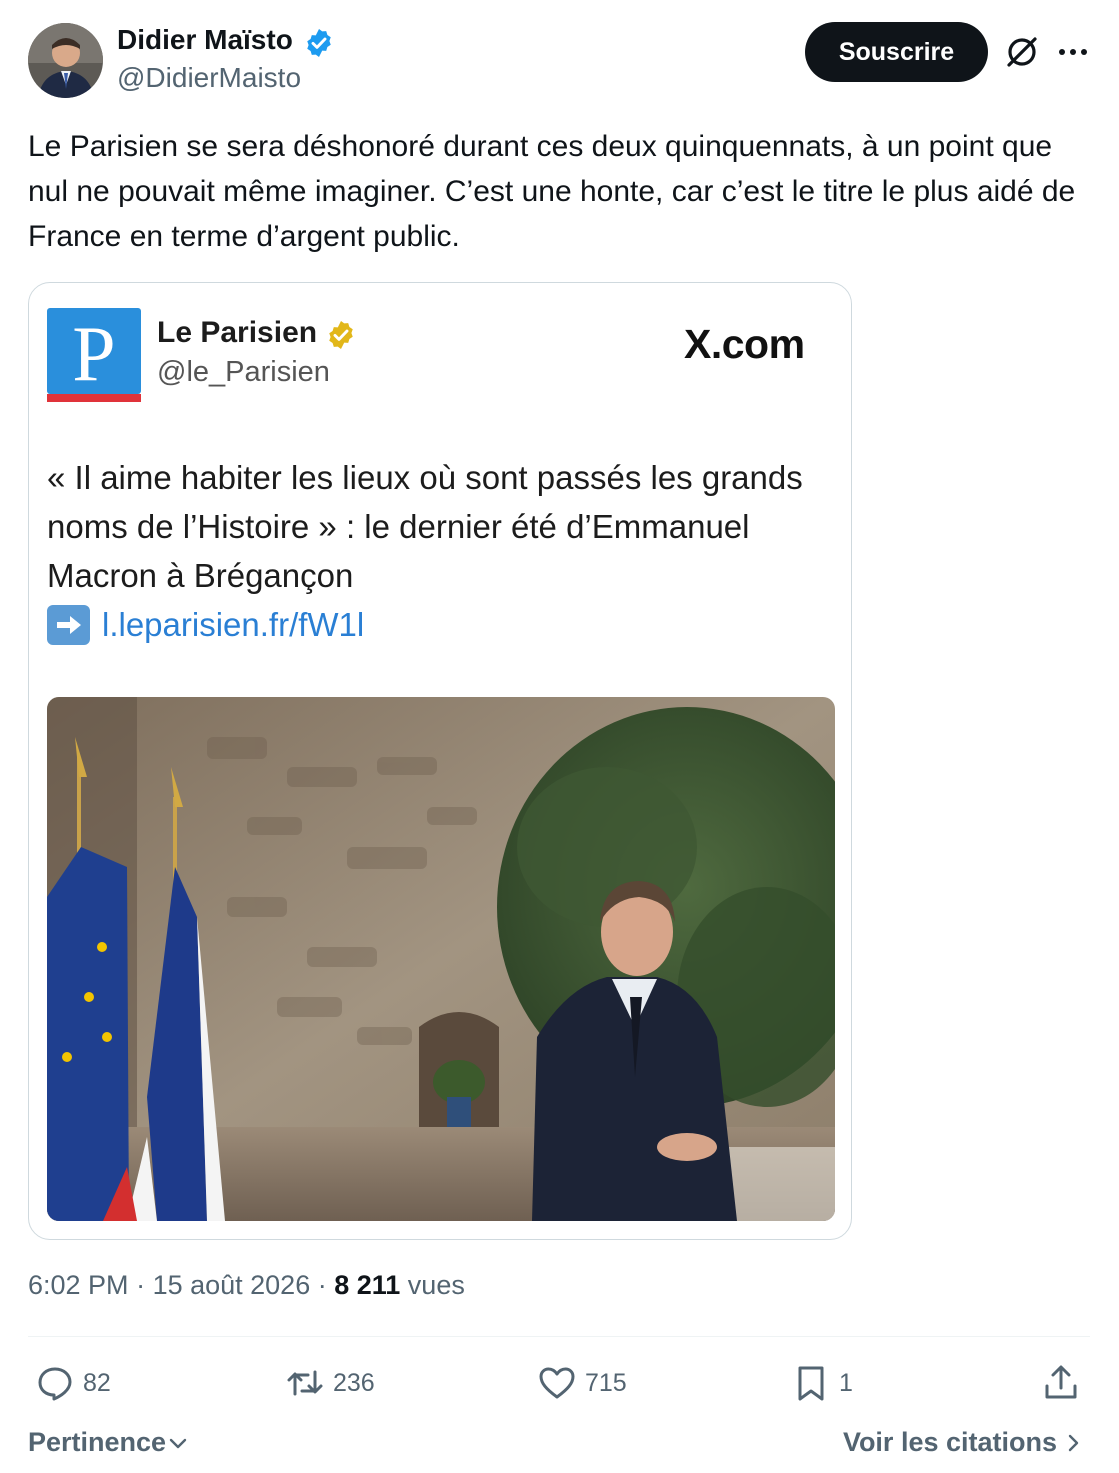  I want to click on reply-icon, so click(55, 1384).